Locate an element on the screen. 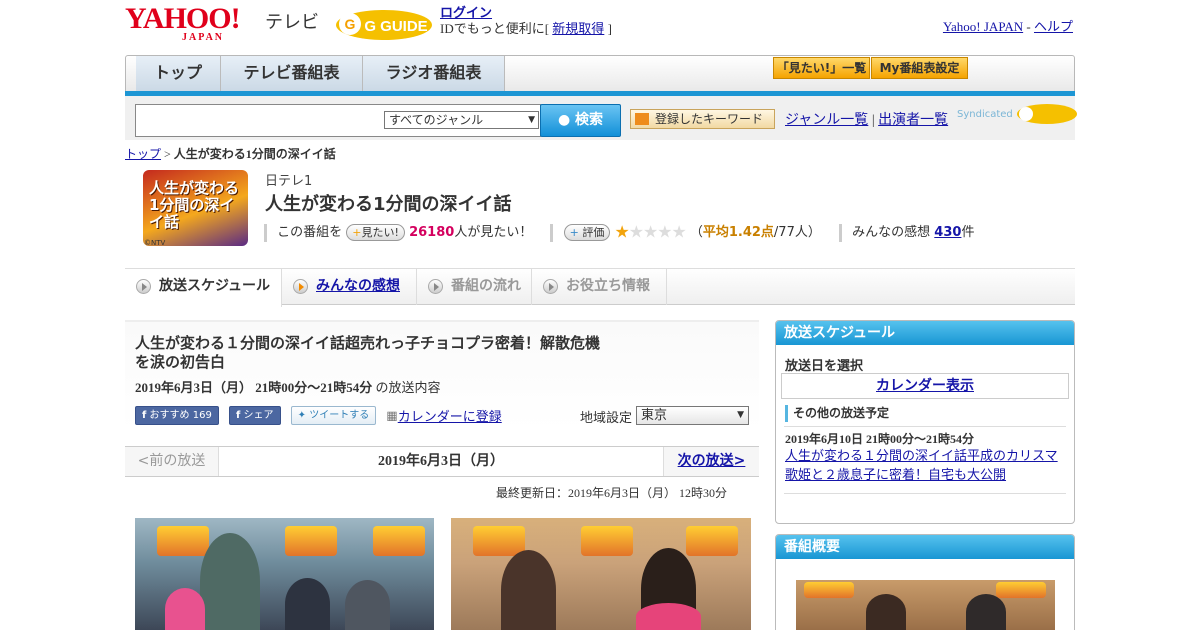 The width and height of the screenshot is (1200, 630). rate-button-label: 評価 is located at coordinates (593, 232).